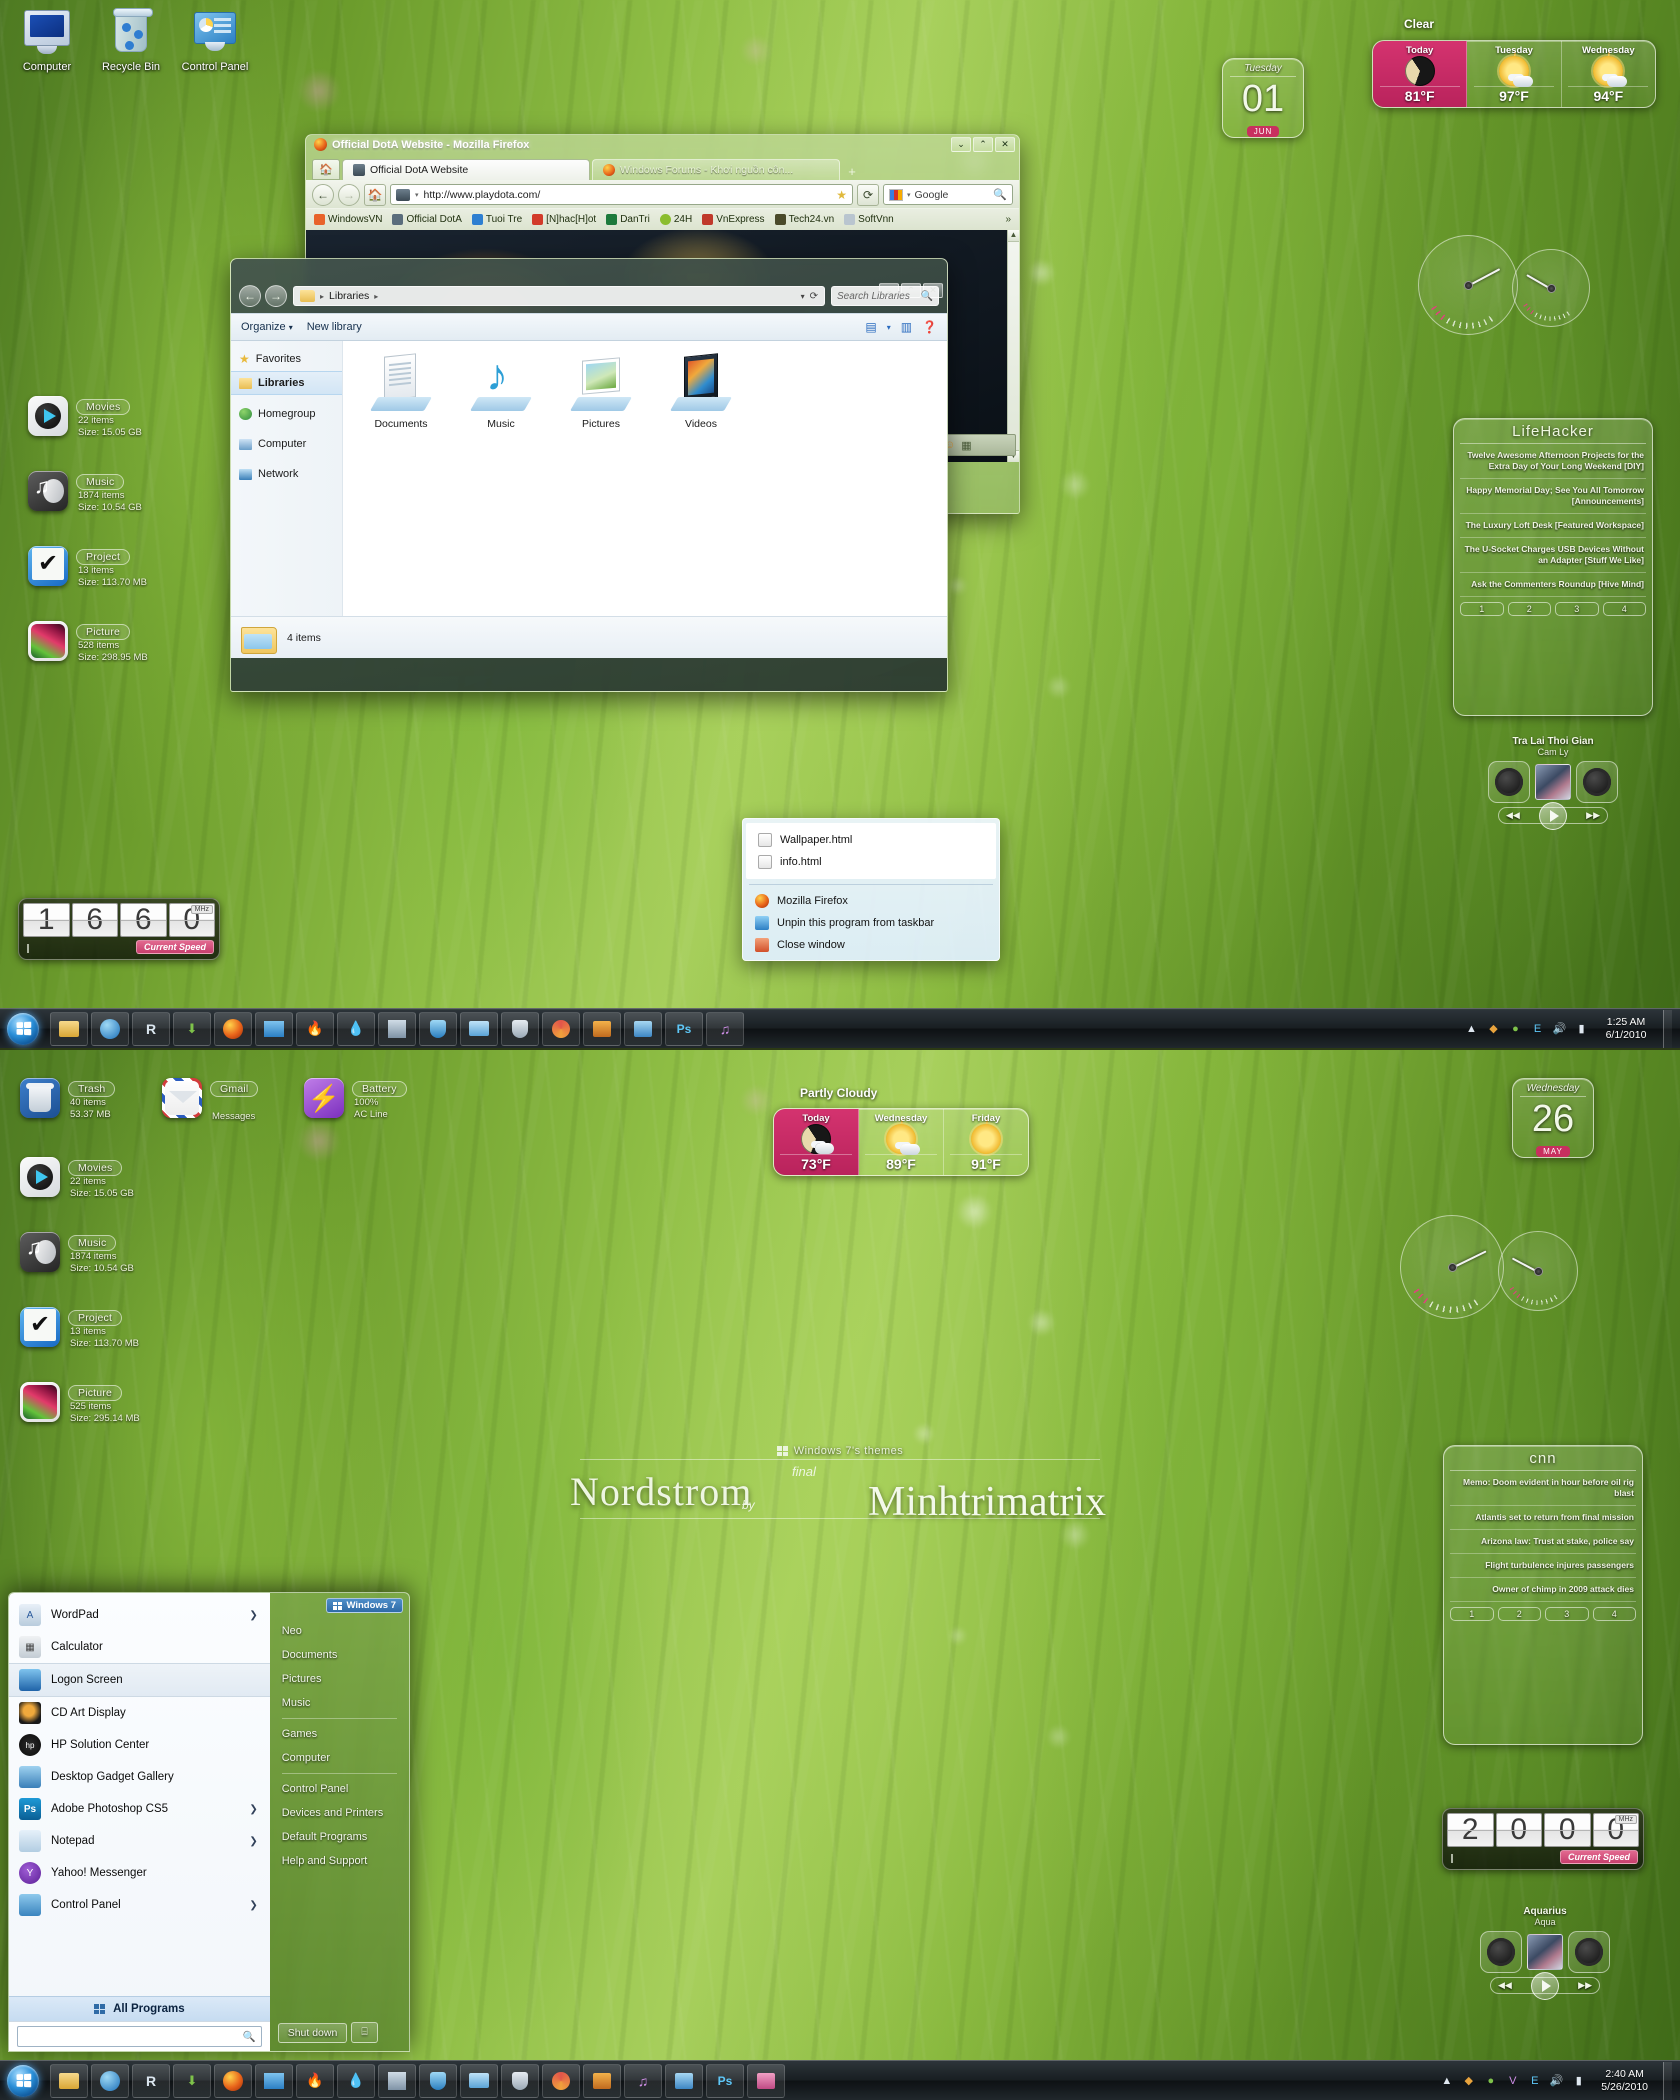  What do you see at coordinates (1581, 1028) in the screenshot?
I see `network-icon: ▮` at bounding box center [1581, 1028].